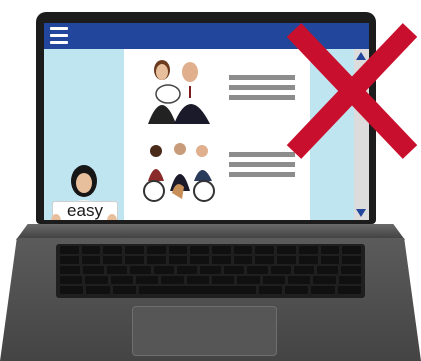  Describe the element at coordinates (84, 190) in the screenshot. I see `easy-read-illustration: easy read` at that location.